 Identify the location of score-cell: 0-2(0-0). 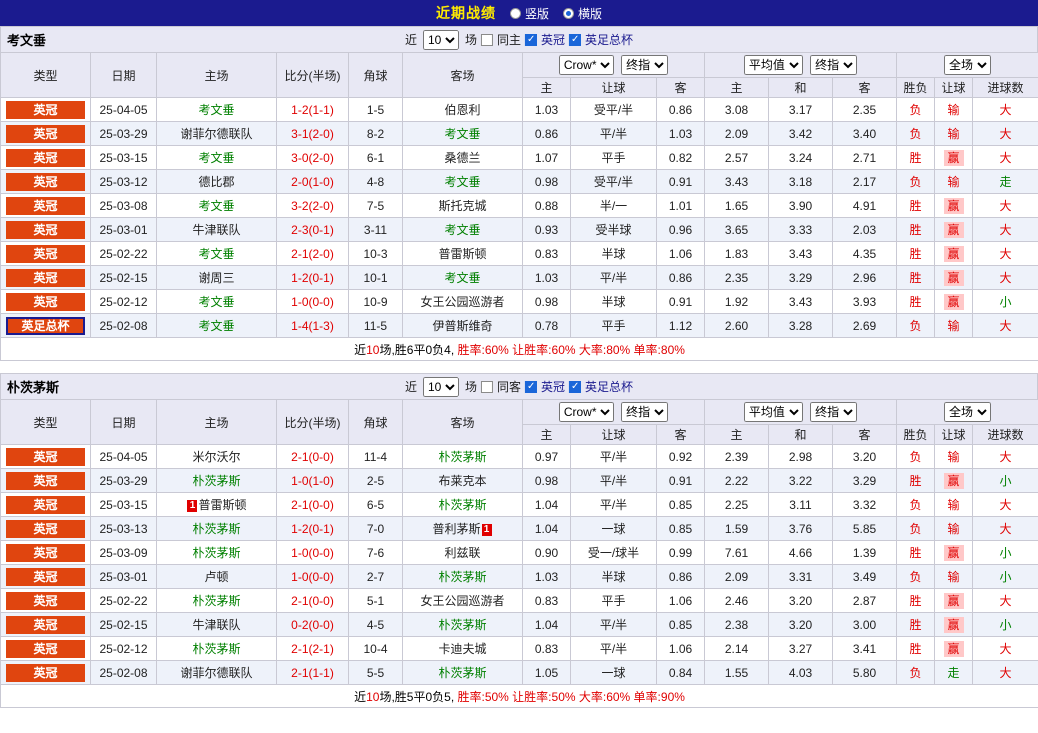
(312, 624).